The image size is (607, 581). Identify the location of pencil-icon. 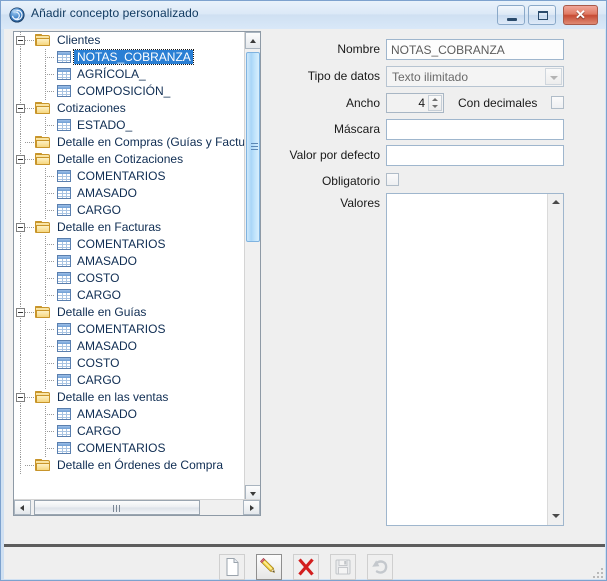
(267, 565).